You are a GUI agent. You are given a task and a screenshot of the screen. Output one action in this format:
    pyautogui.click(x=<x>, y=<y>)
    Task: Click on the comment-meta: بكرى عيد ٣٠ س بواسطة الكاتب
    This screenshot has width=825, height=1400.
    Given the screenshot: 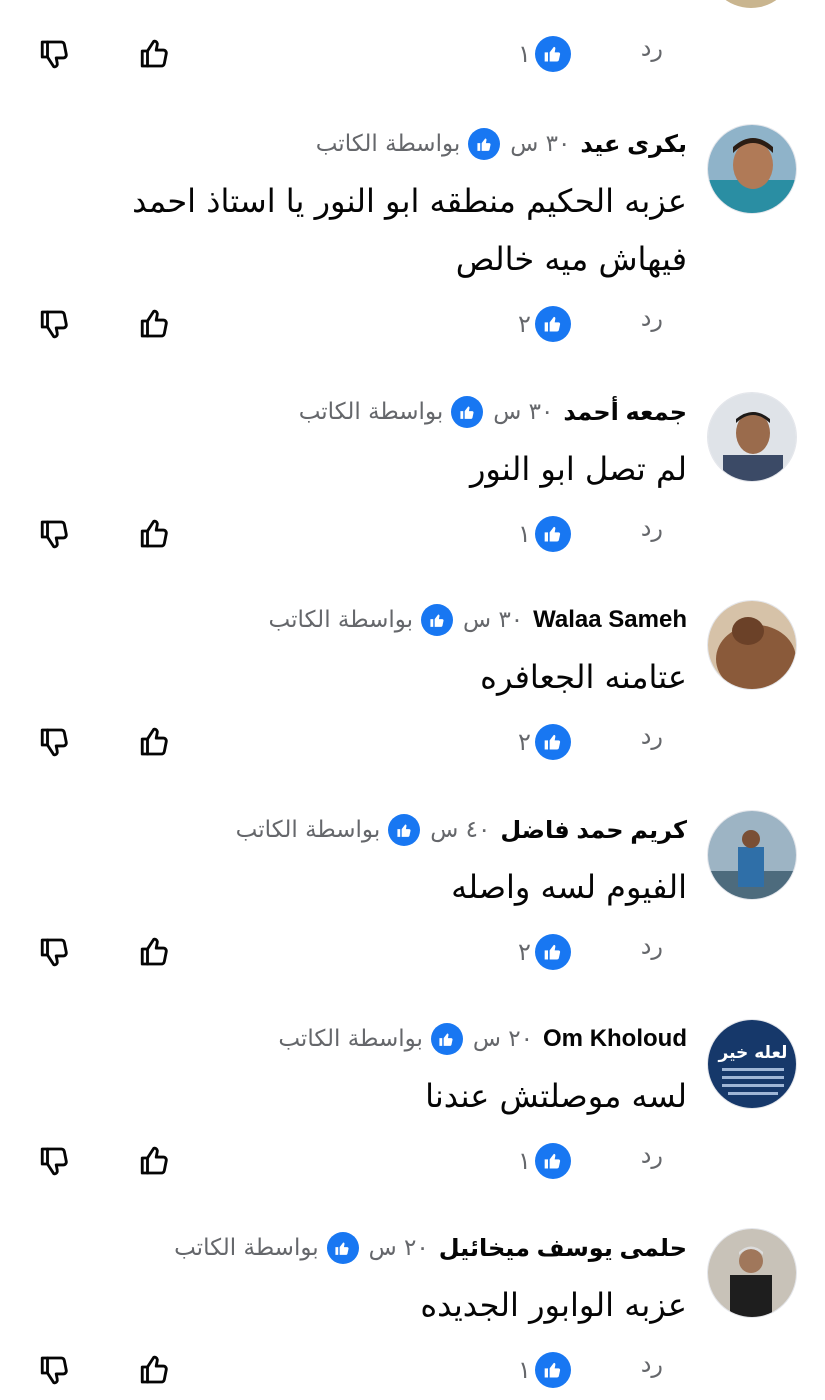 What is the action you would take?
    pyautogui.click(x=501, y=144)
    